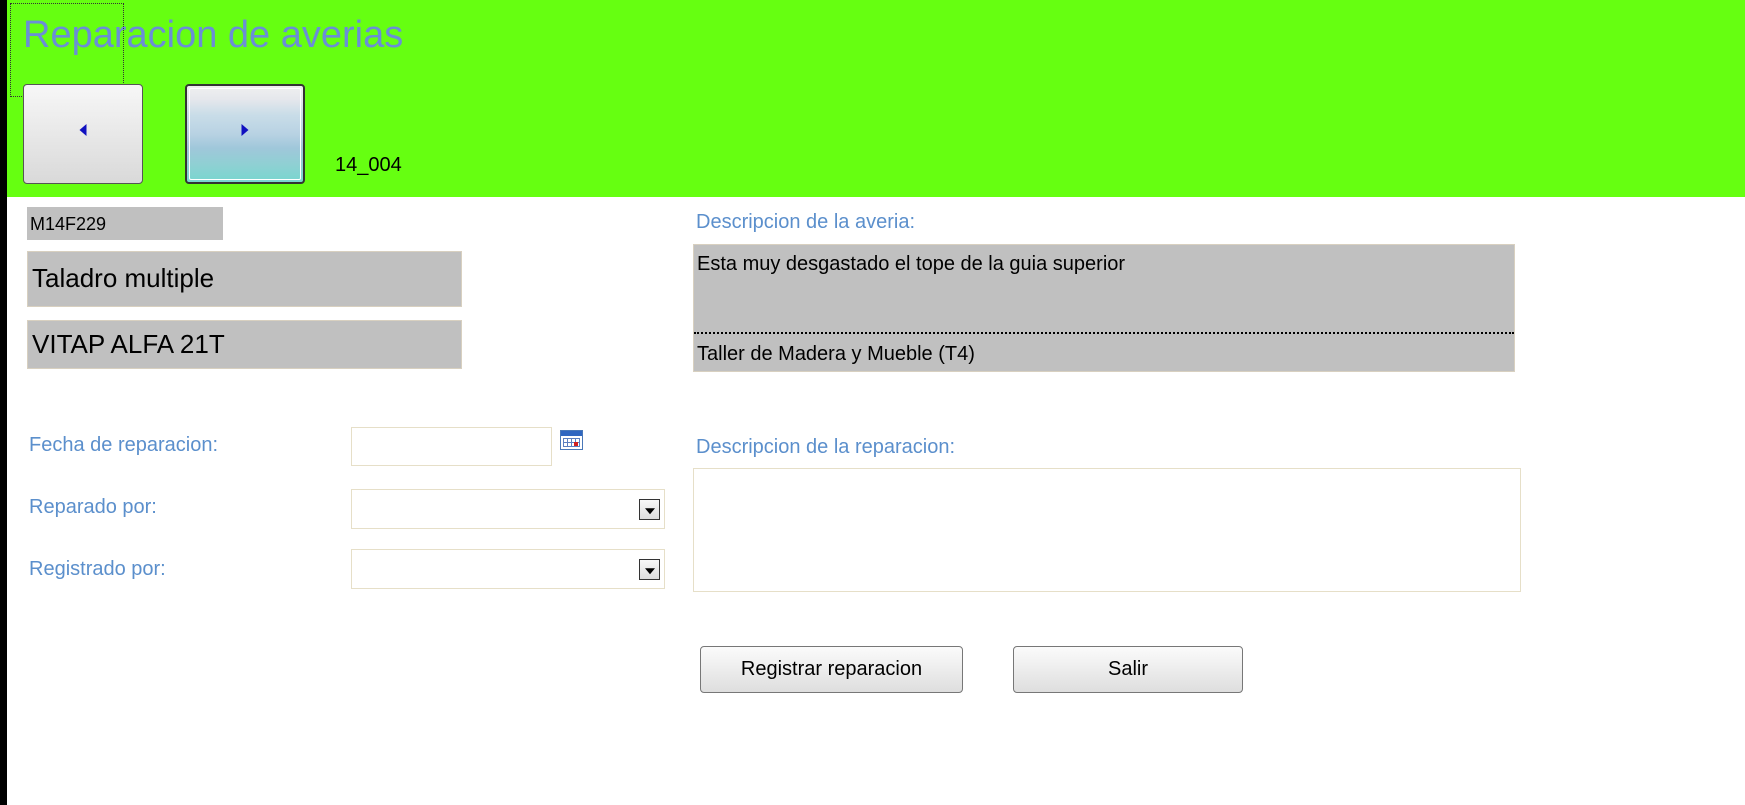 Image resolution: width=1745 pixels, height=805 pixels. What do you see at coordinates (67, 50) in the screenshot?
I see `focus-rectangle` at bounding box center [67, 50].